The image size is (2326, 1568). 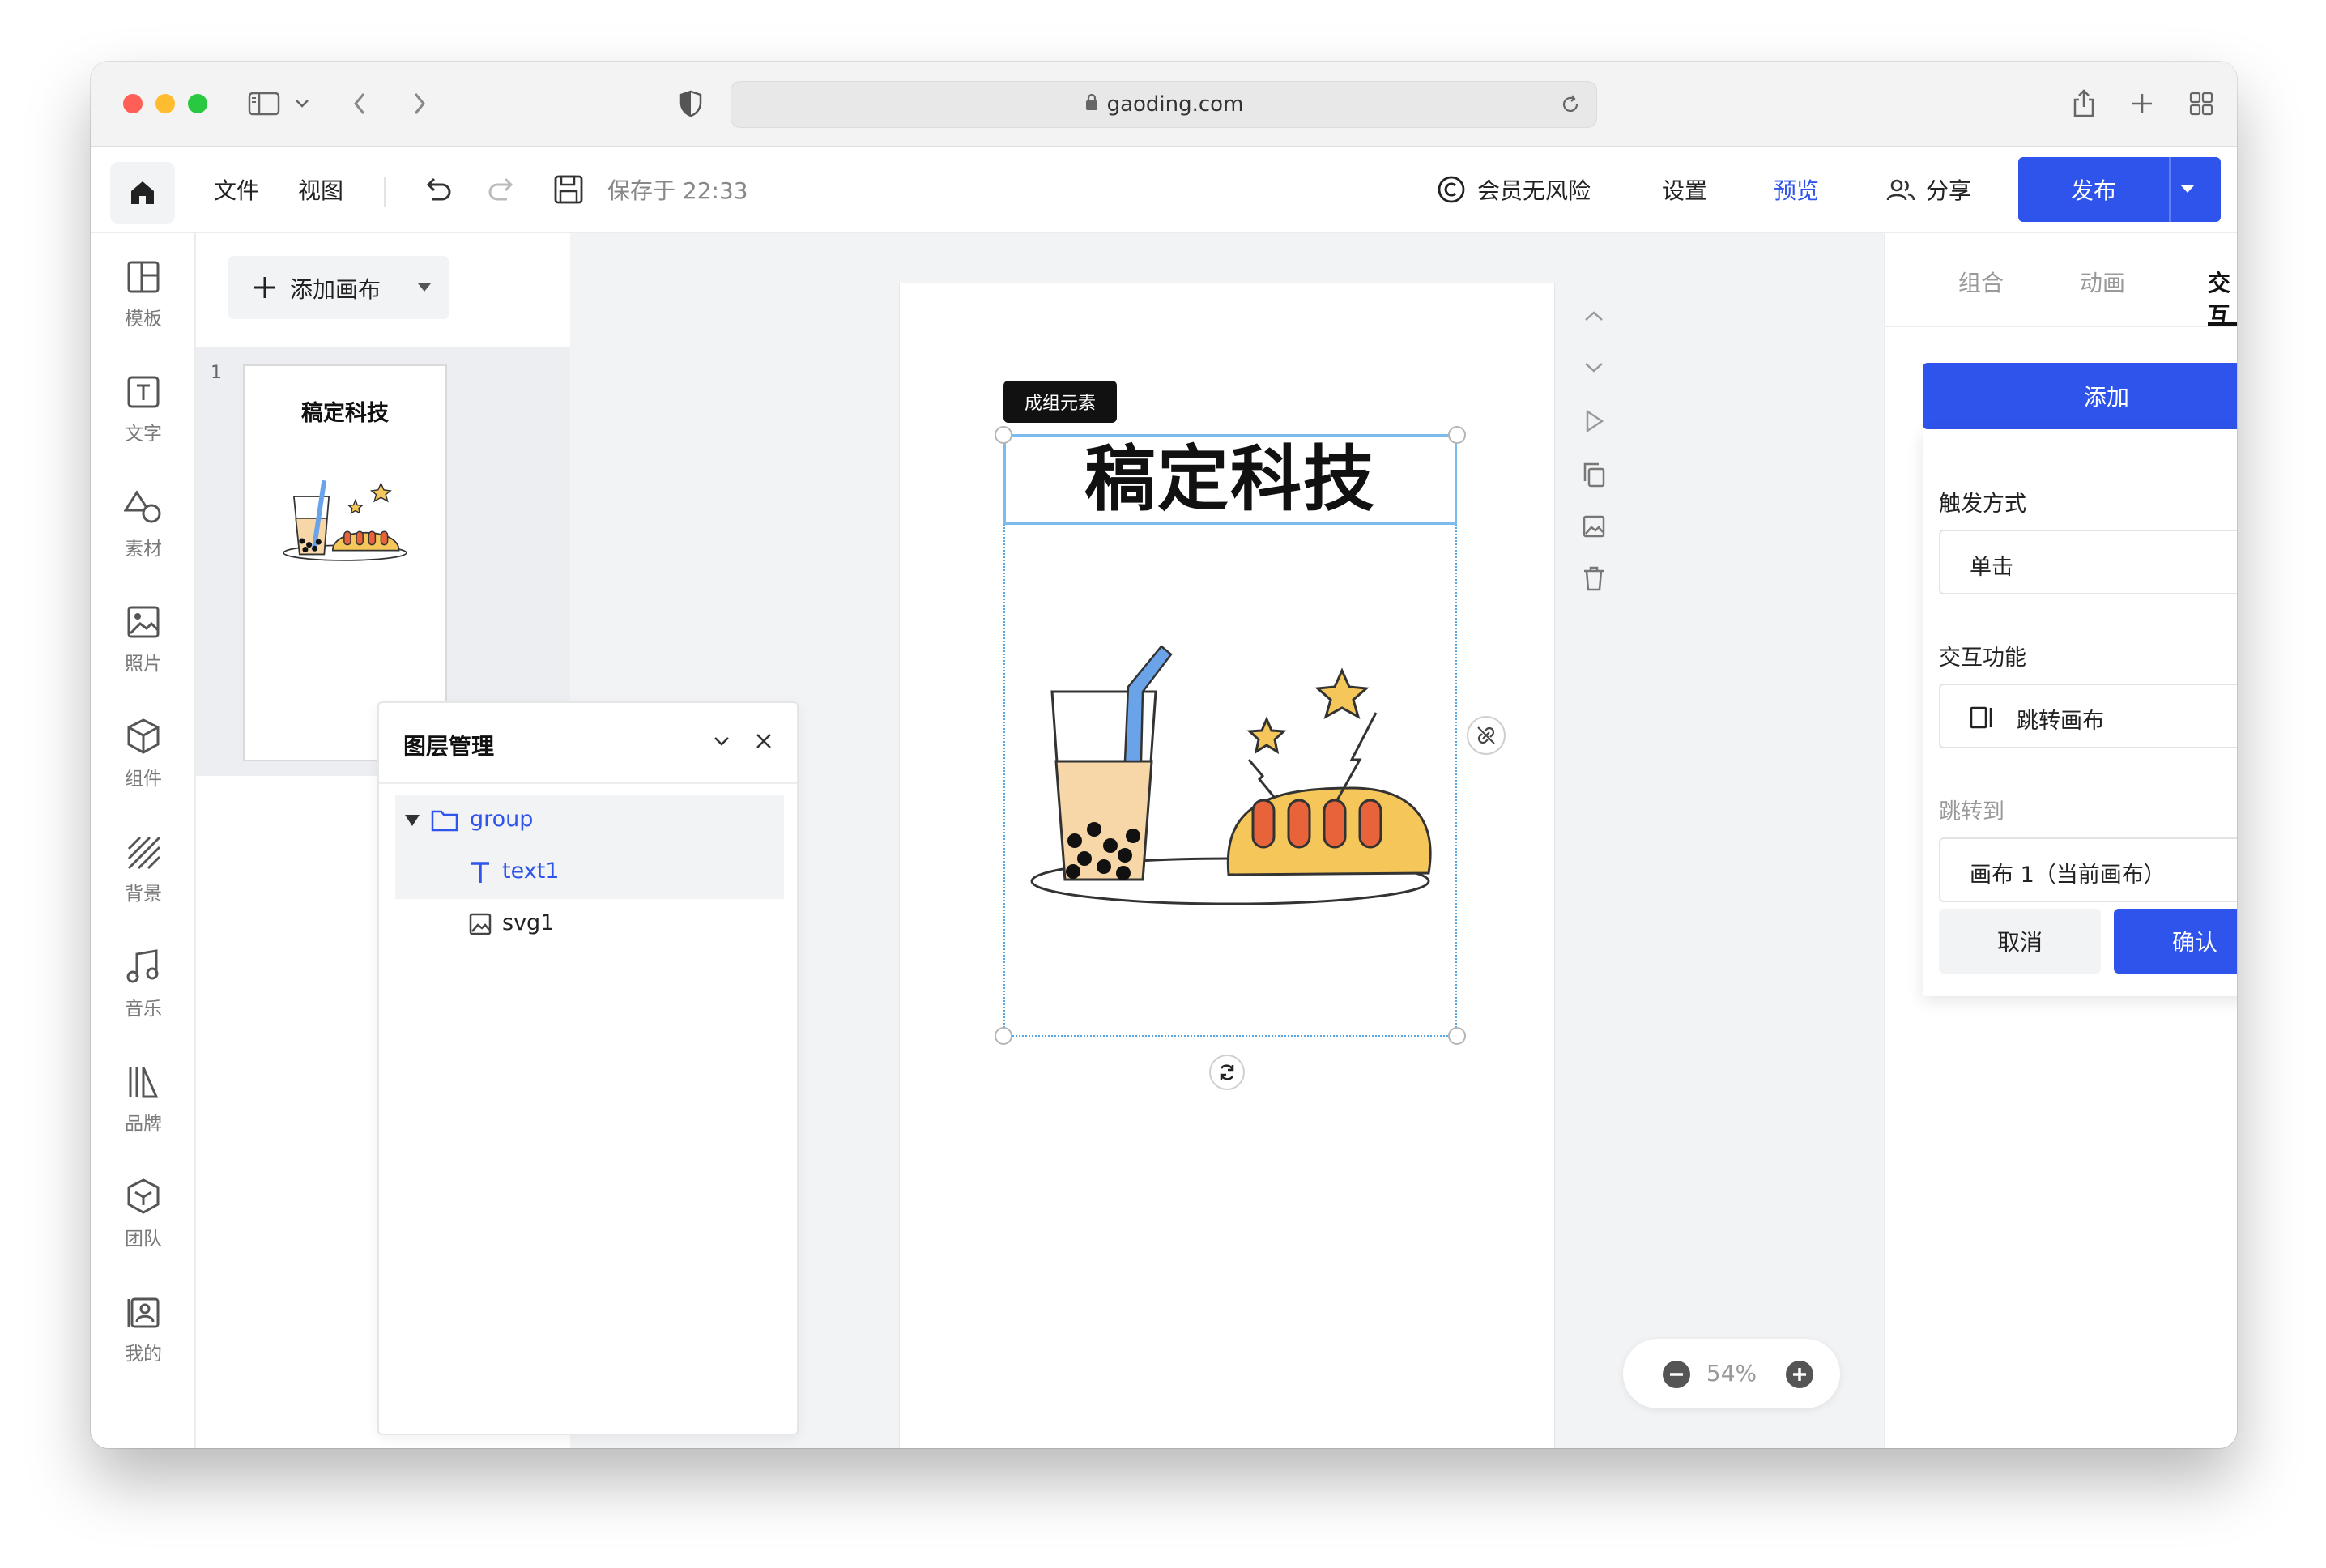 What do you see at coordinates (2088, 869) in the screenshot?
I see `target-select: 画布 1（当前画布）` at bounding box center [2088, 869].